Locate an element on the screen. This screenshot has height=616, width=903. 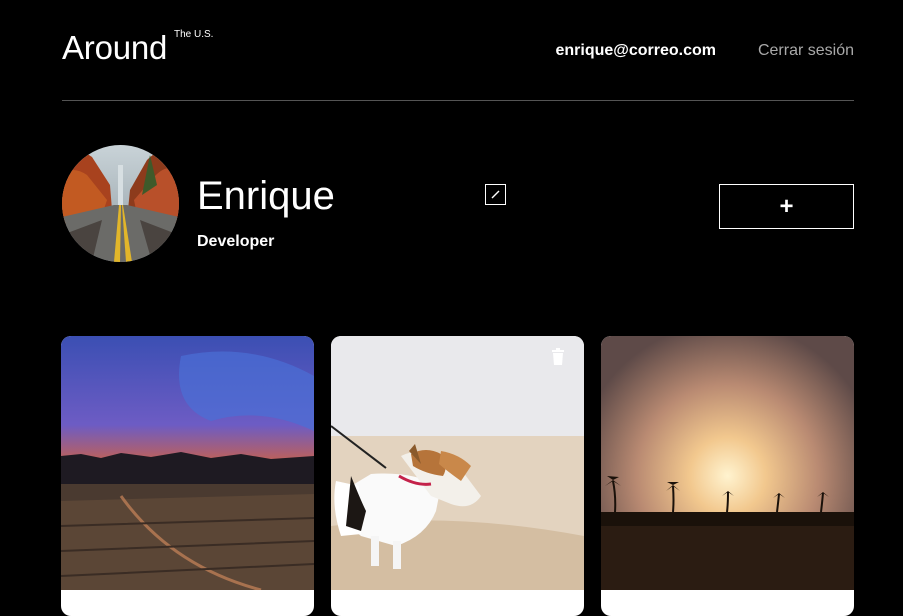
logout-link: Cerrar sesión is located at coordinates (806, 51).